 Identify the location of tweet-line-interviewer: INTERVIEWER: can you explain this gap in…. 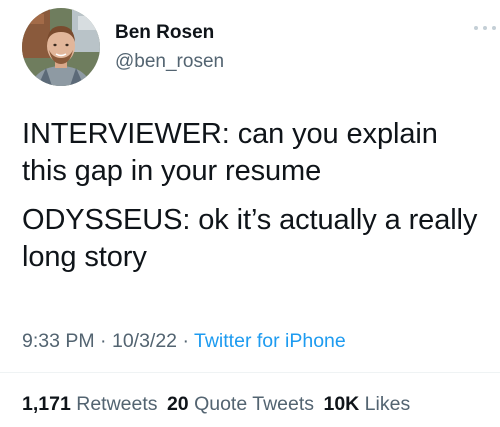
(230, 152).